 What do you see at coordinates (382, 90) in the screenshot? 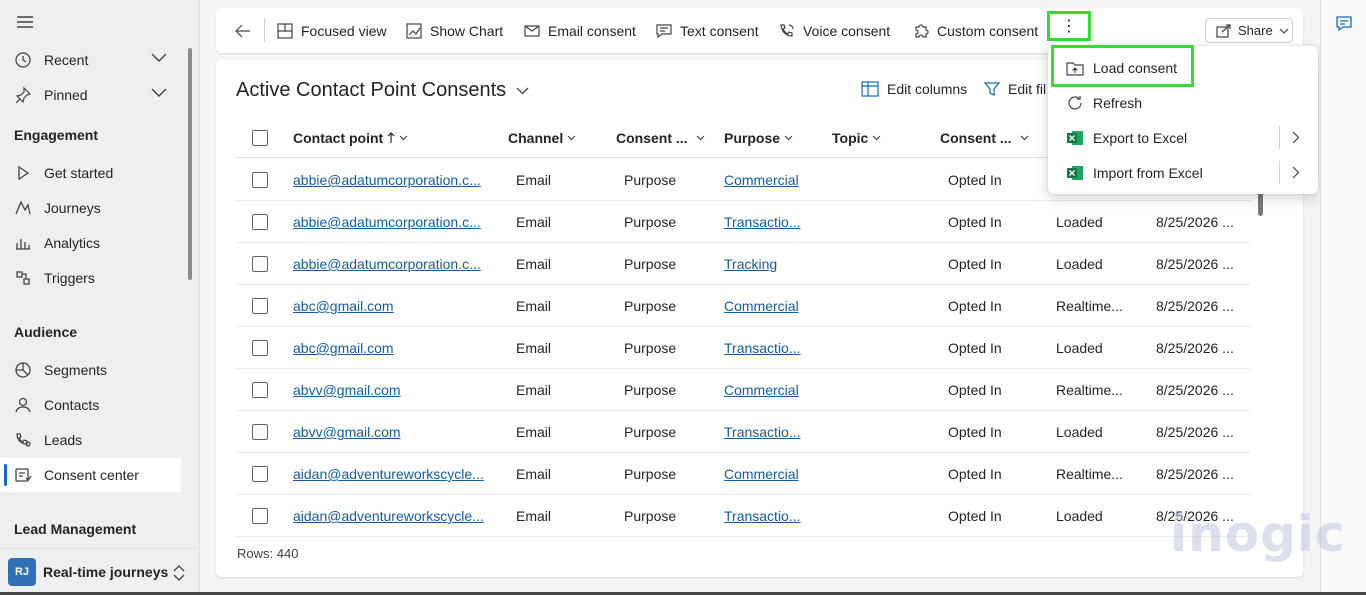
I see `view-selector: Active Contact Point Consents` at bounding box center [382, 90].